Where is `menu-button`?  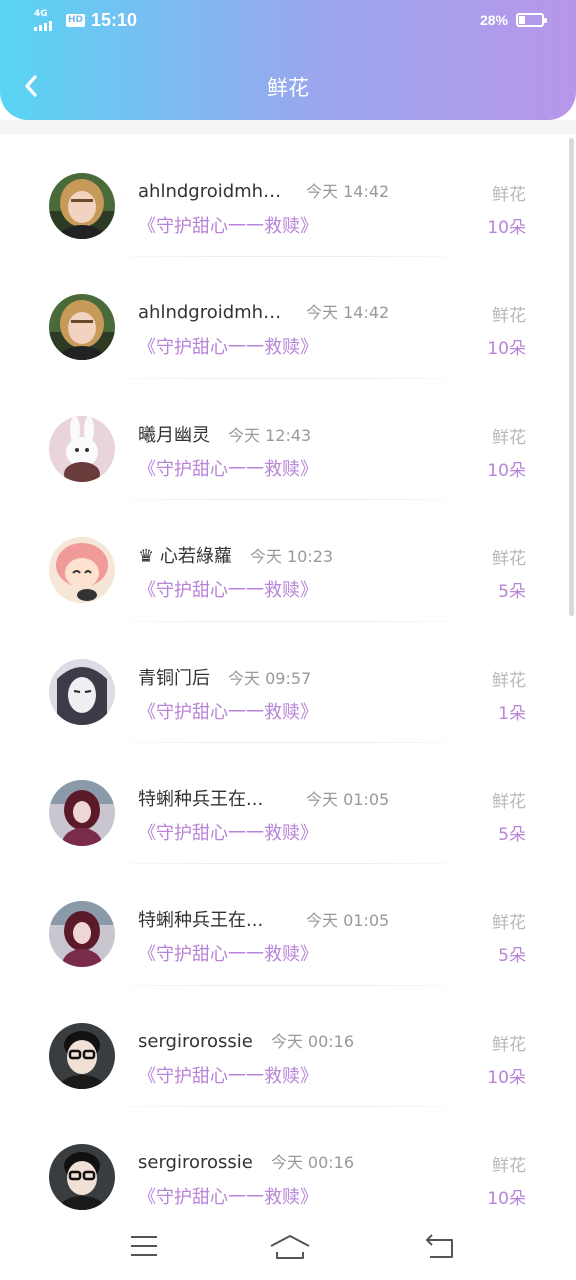 menu-button is located at coordinates (146, 1247).